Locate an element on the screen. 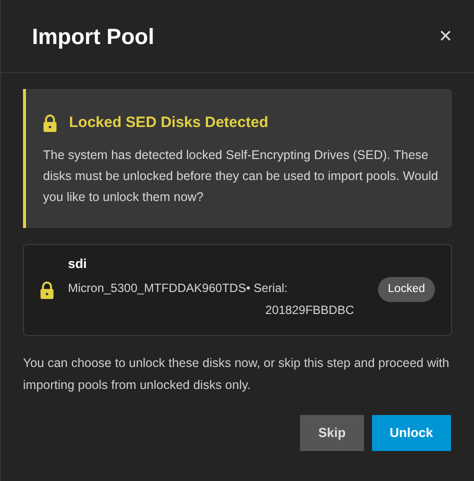 This screenshot has width=474, height=481. alert-title: Locked SED Disks Detected is located at coordinates (168, 123).